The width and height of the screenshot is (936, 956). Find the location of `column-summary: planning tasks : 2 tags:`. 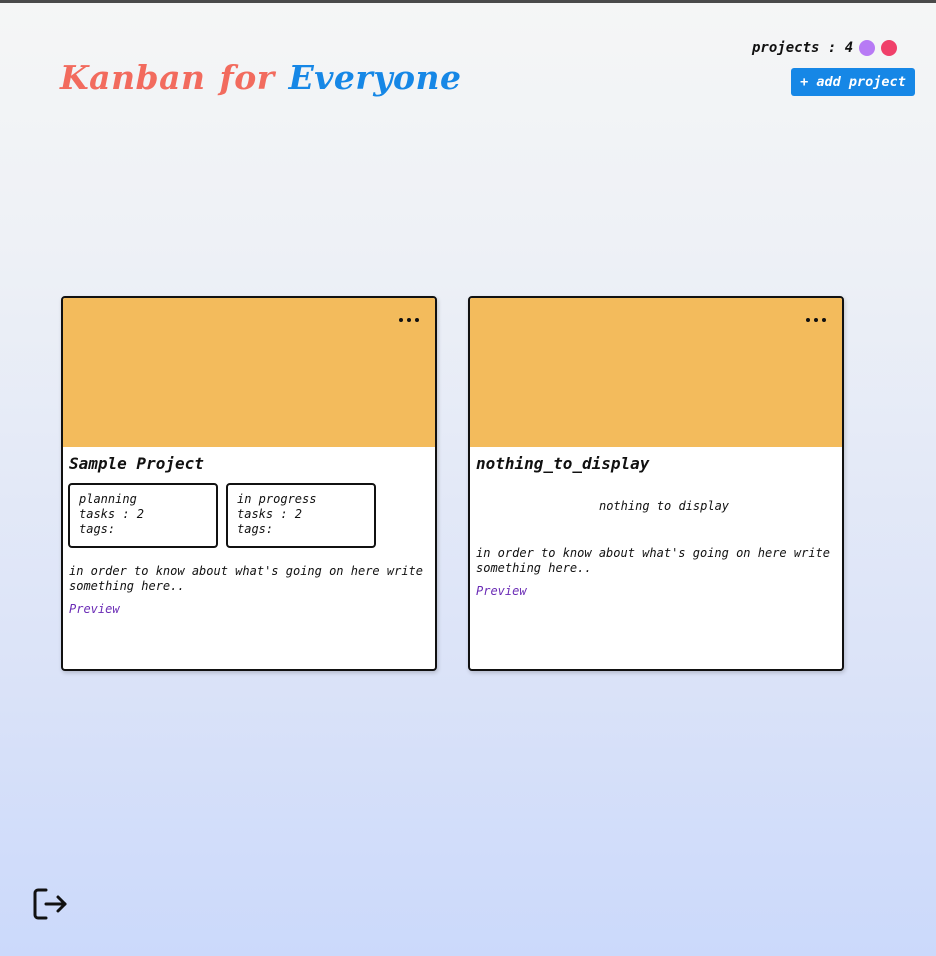

column-summary: planning tasks : 2 tags: is located at coordinates (143, 515).